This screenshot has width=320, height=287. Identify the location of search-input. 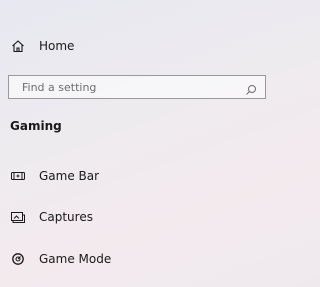
(123, 87).